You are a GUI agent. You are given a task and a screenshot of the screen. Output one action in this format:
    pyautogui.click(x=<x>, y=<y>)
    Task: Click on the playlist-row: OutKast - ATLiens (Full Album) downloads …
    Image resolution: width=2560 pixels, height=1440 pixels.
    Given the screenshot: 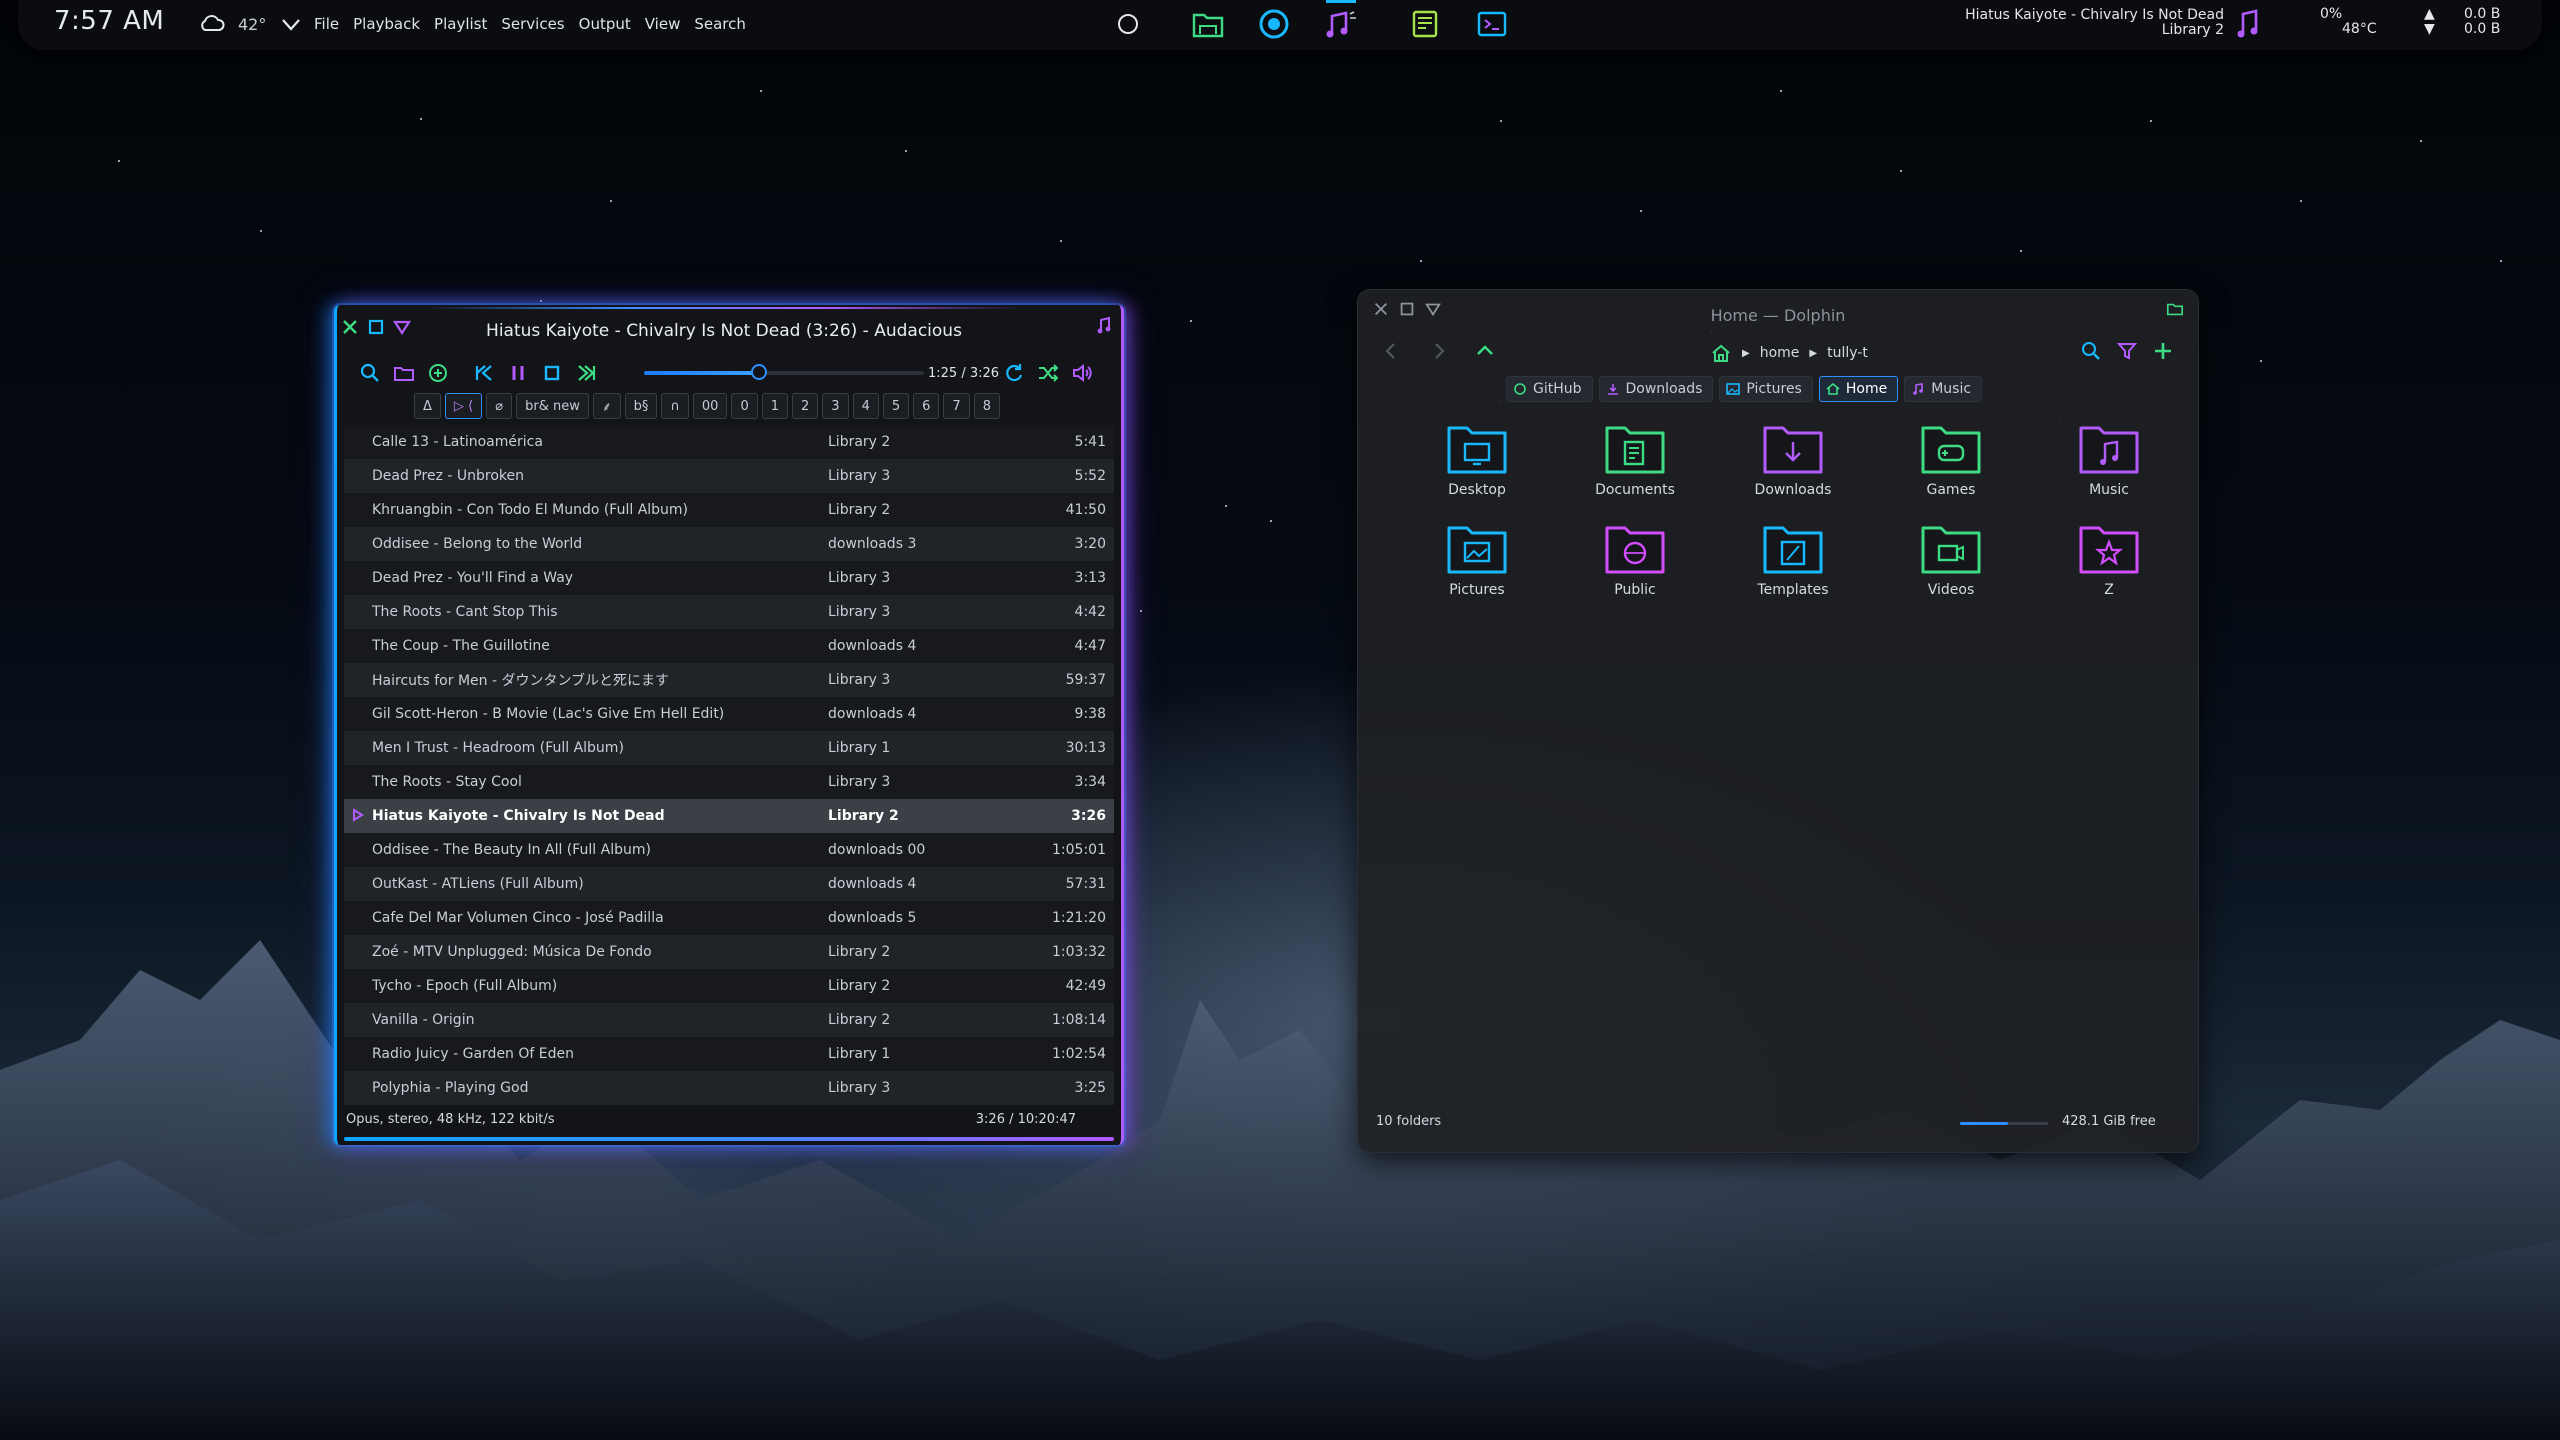 What is the action you would take?
    pyautogui.click(x=729, y=884)
    